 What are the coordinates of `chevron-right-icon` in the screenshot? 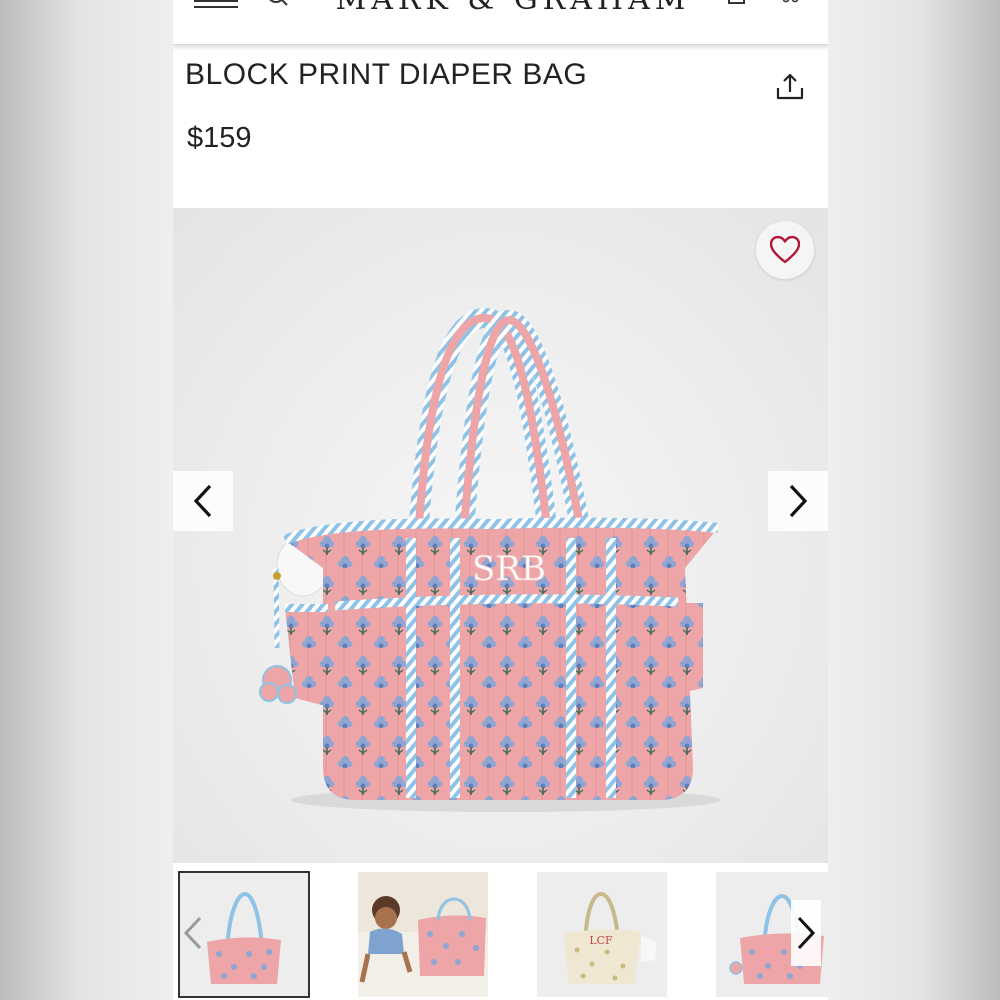 It's located at (798, 501).